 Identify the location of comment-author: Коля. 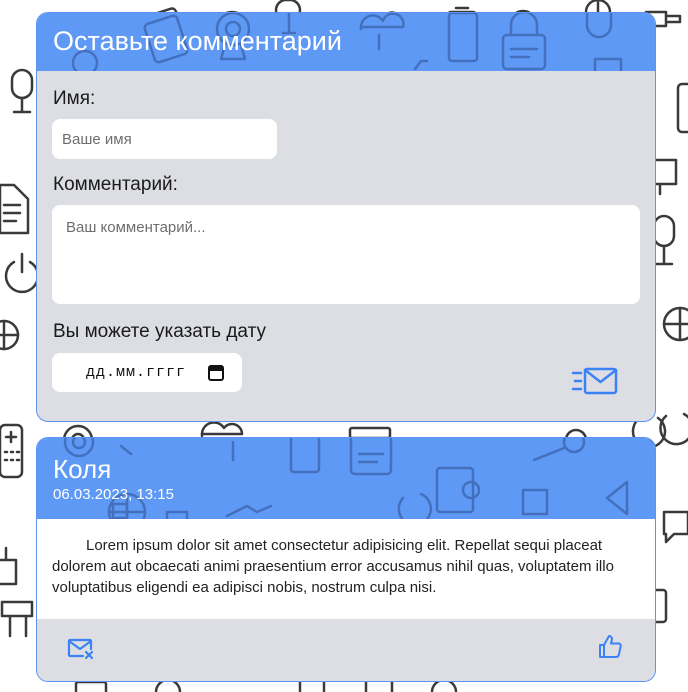
(82, 469).